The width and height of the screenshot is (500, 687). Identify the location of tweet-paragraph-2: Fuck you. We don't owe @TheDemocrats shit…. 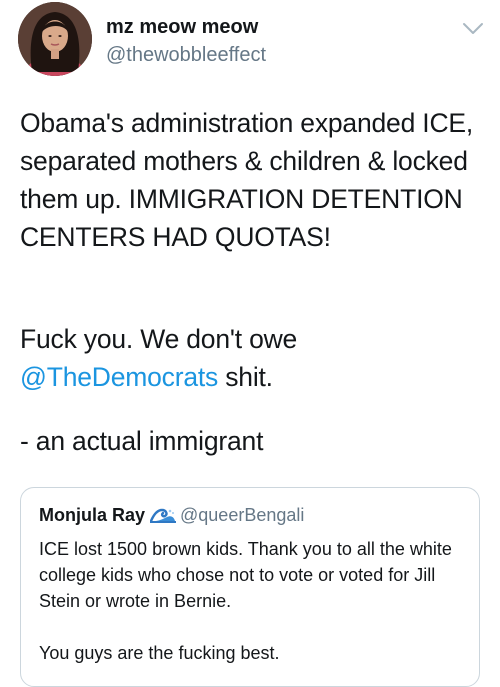
(250, 358).